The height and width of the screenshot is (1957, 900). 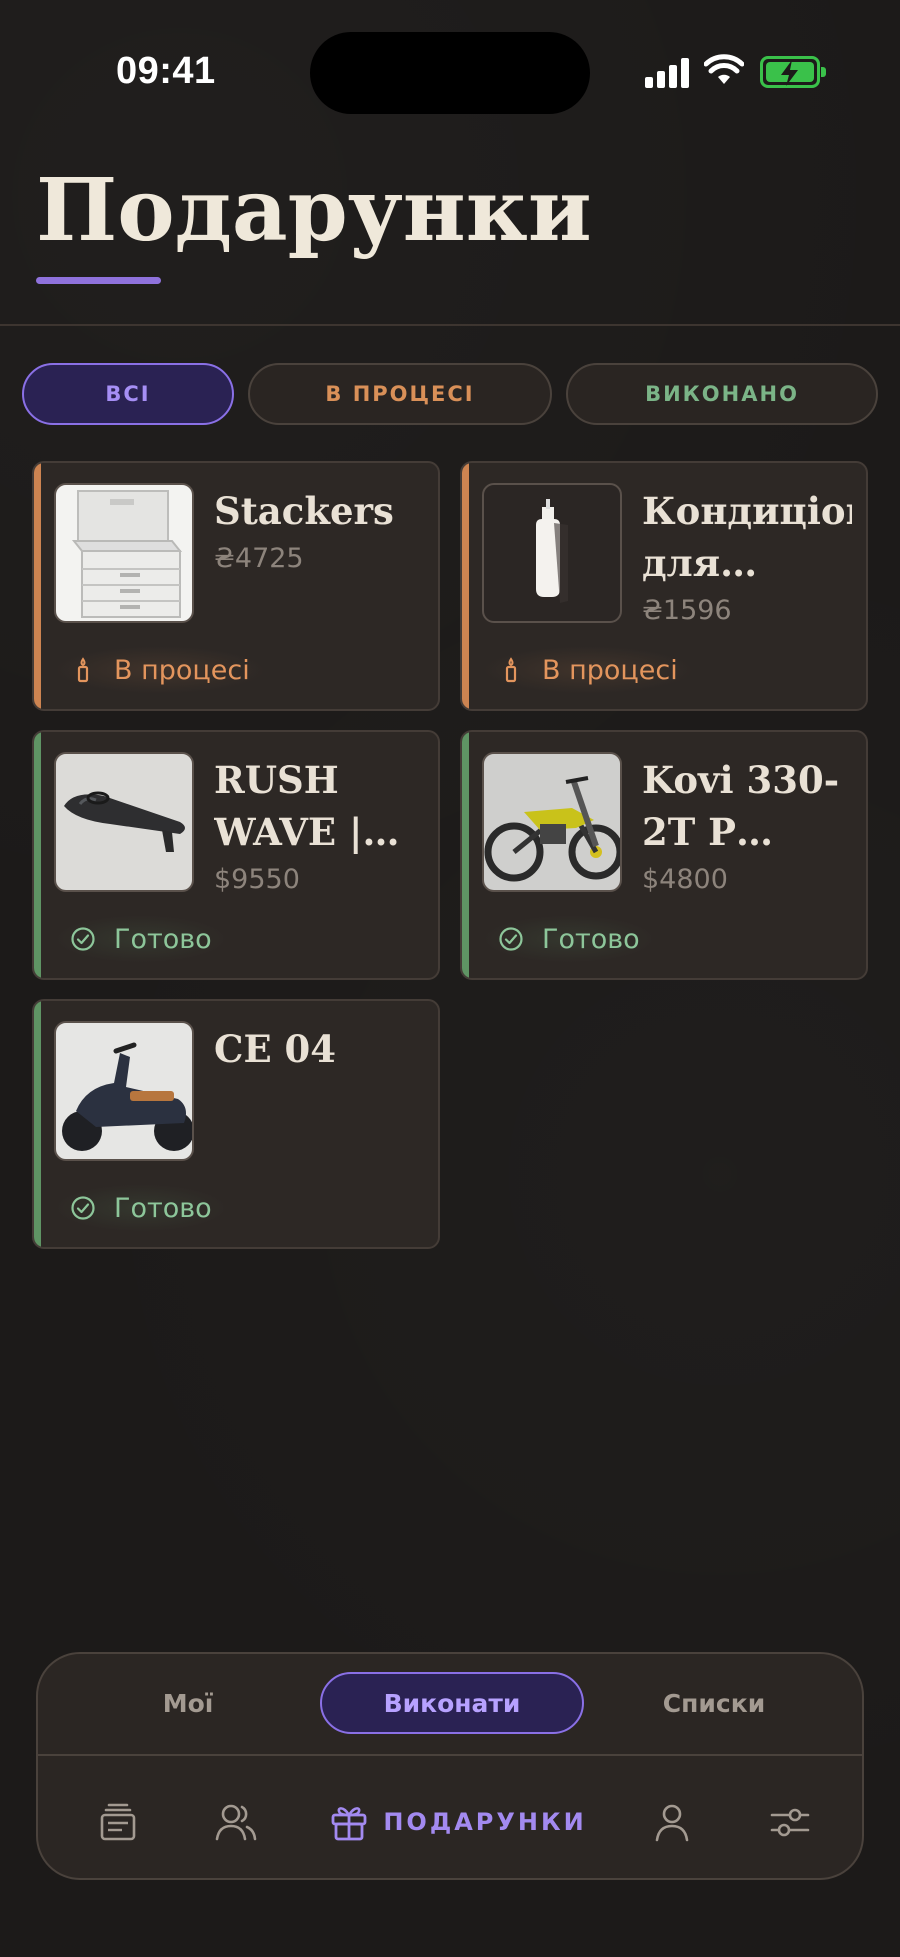 What do you see at coordinates (450, 1766) in the screenshot?
I see `bottom-navigation: Мої Виконати Списки ПОДАРУНКИ` at bounding box center [450, 1766].